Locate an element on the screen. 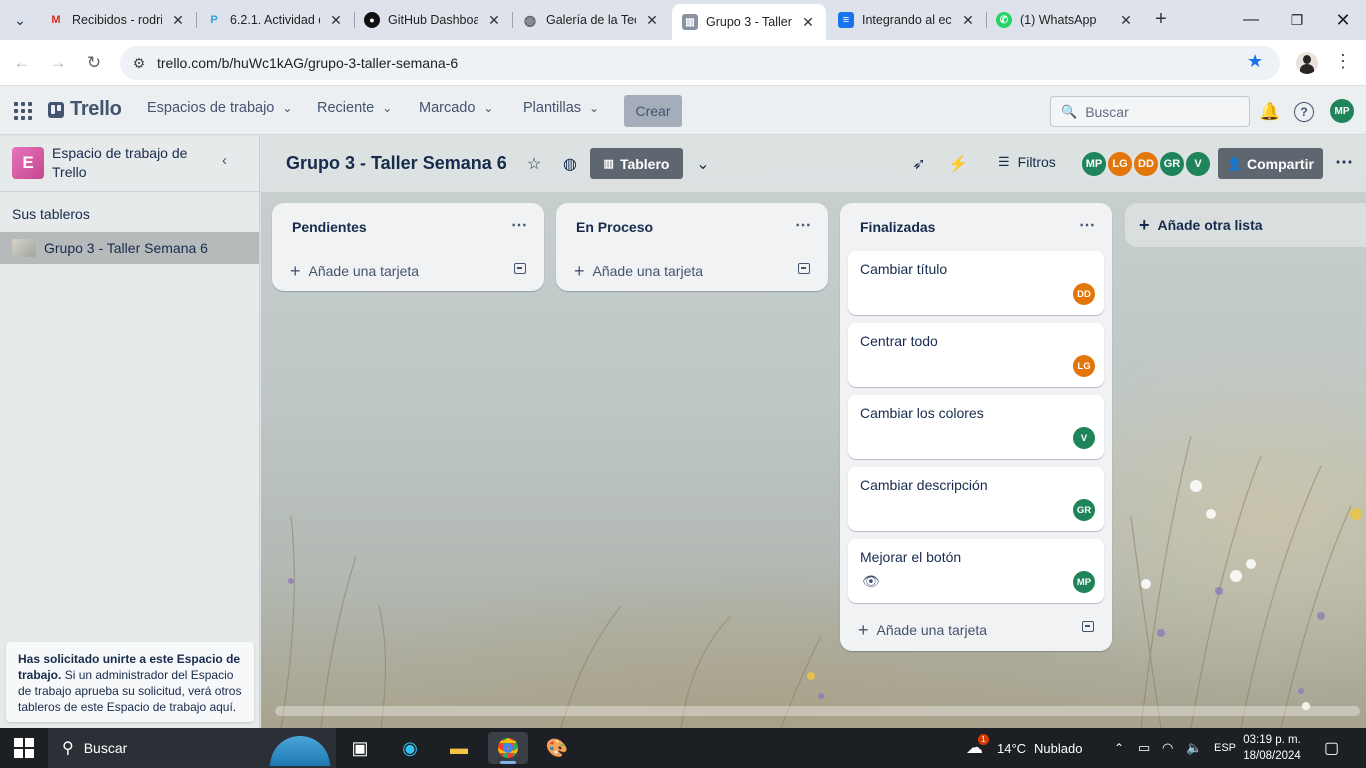 The height and width of the screenshot is (768, 1366). member-avatar: LG is located at coordinates (1120, 164).